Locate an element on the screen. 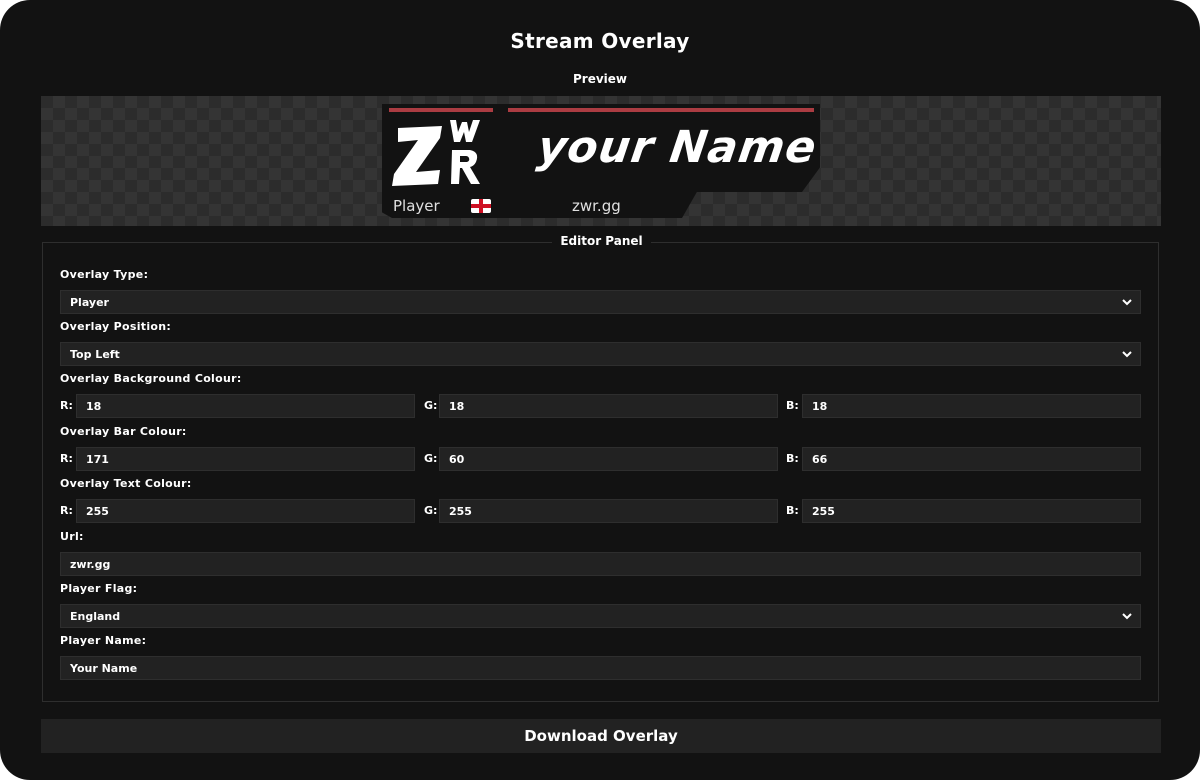  player-flag-value: England is located at coordinates (95, 616).